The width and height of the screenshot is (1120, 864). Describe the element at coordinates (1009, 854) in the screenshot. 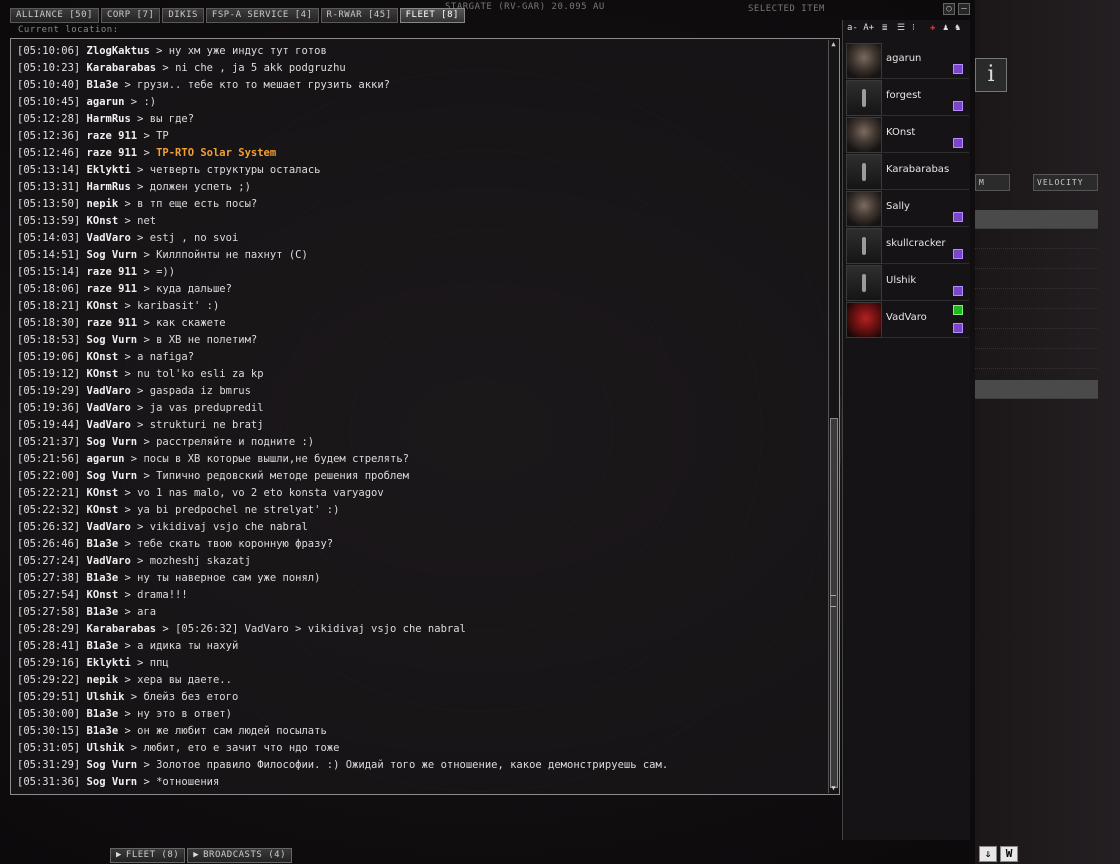

I see `w-button: W` at that location.